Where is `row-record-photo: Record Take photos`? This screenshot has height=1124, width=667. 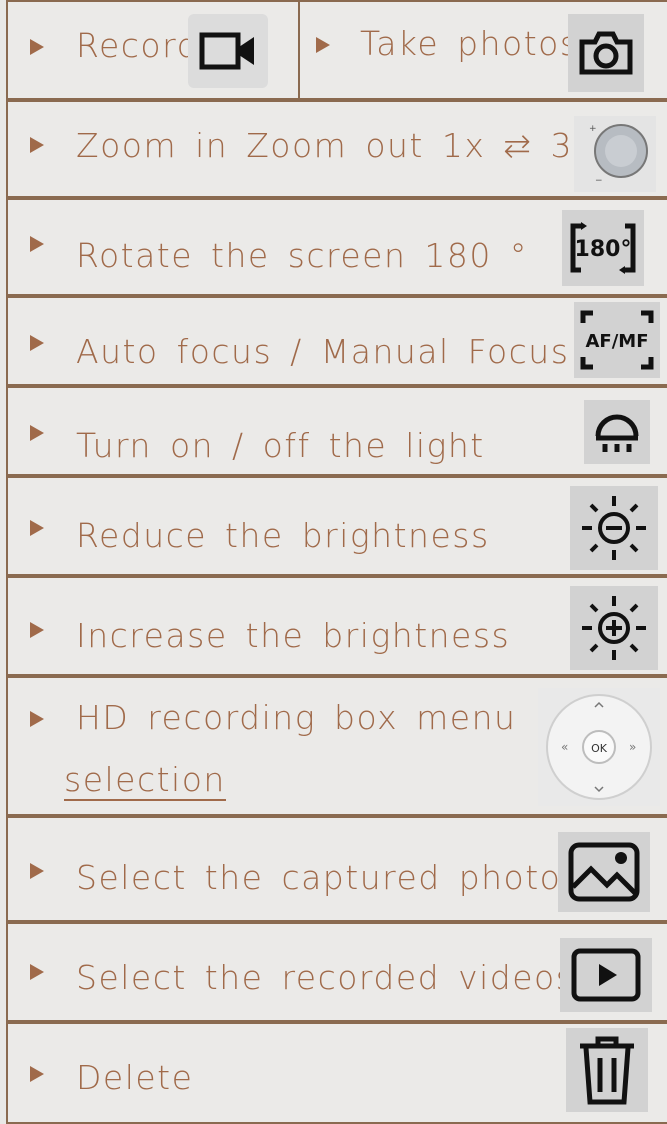
row-record-photo: Record Take photos is located at coordinates (336, 50).